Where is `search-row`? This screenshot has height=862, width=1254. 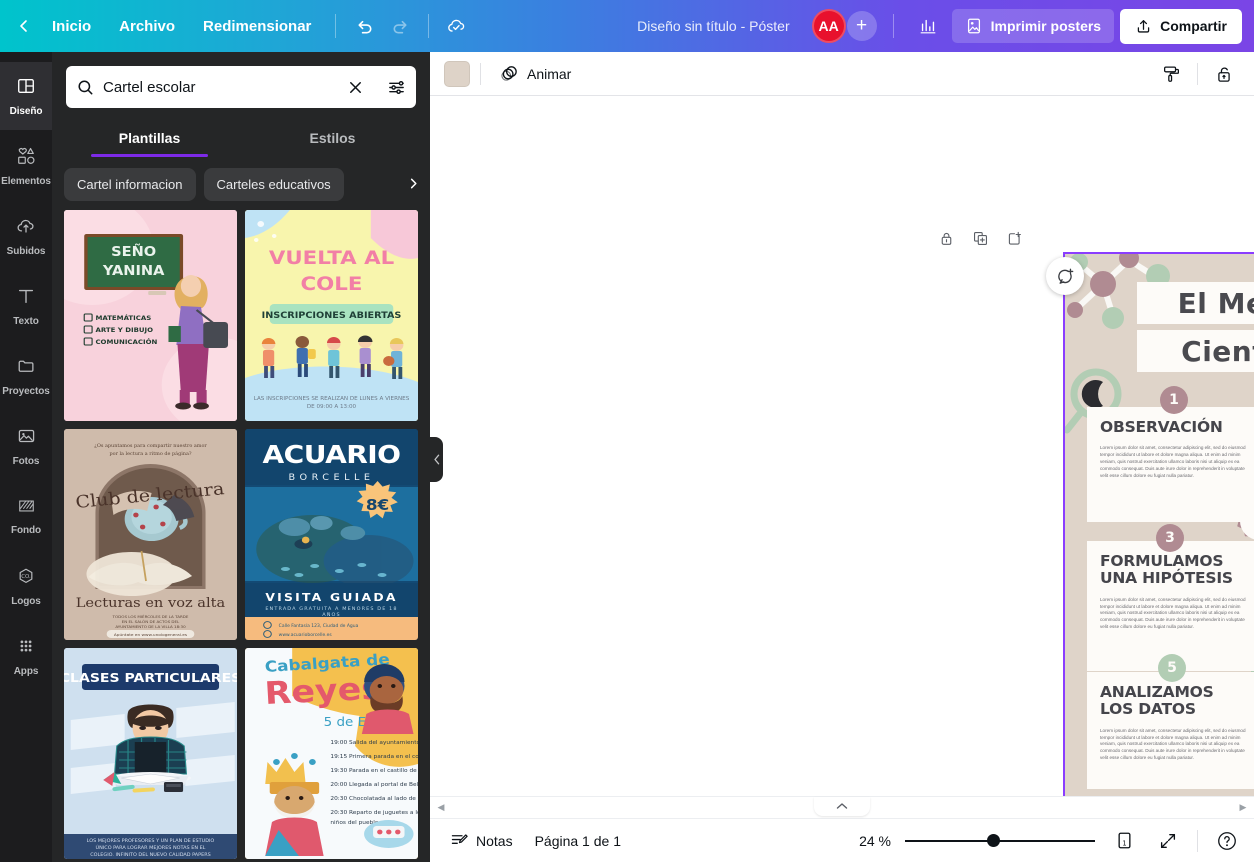
search-row is located at coordinates (241, 85).